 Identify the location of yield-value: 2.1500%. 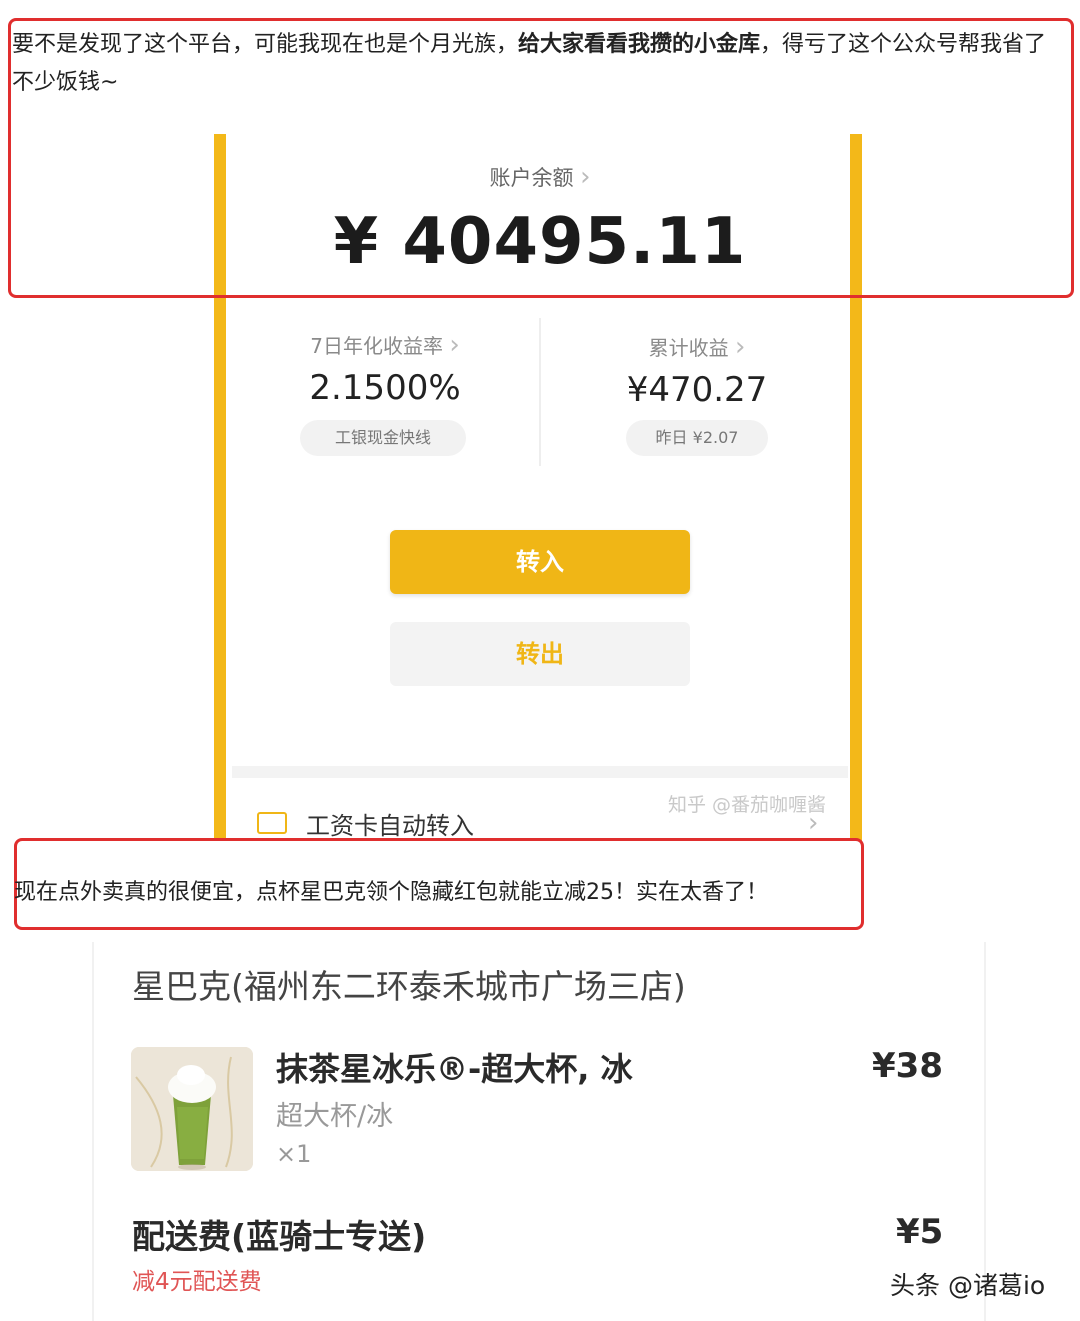
(385, 388).